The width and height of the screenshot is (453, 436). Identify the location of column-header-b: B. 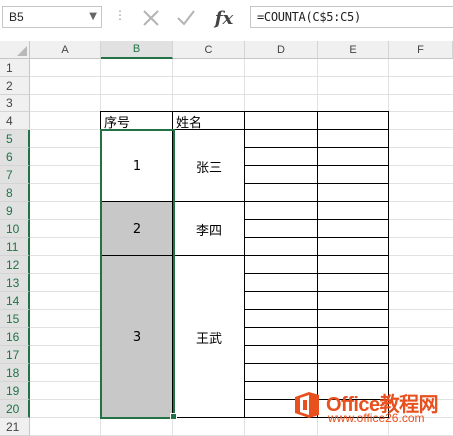
(137, 50).